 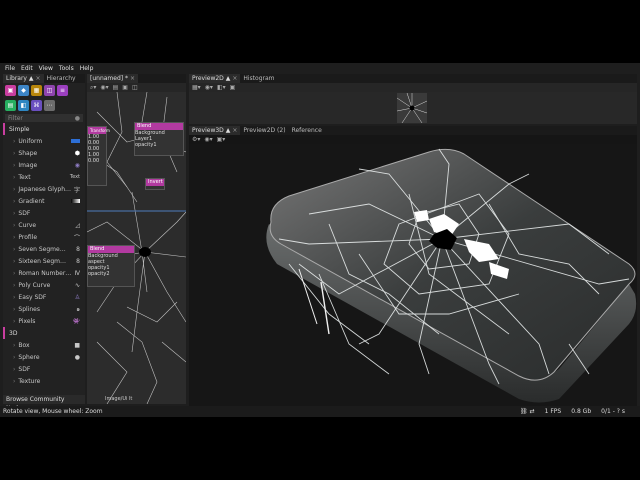 What do you see at coordinates (77, 118) in the screenshot?
I see `filter-settings-icon: ●` at bounding box center [77, 118].